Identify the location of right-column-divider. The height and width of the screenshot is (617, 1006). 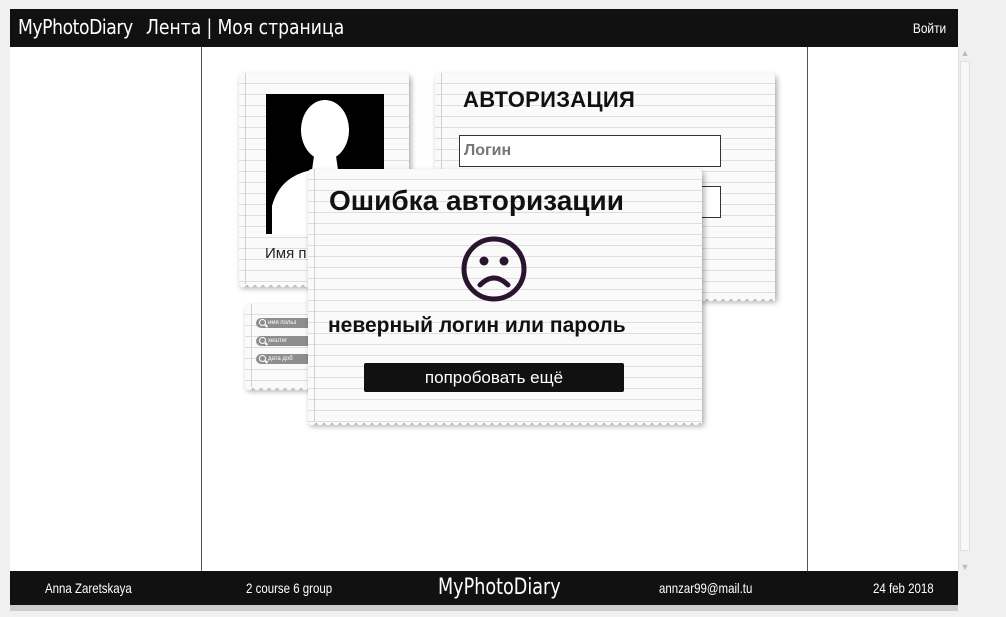
(807, 309).